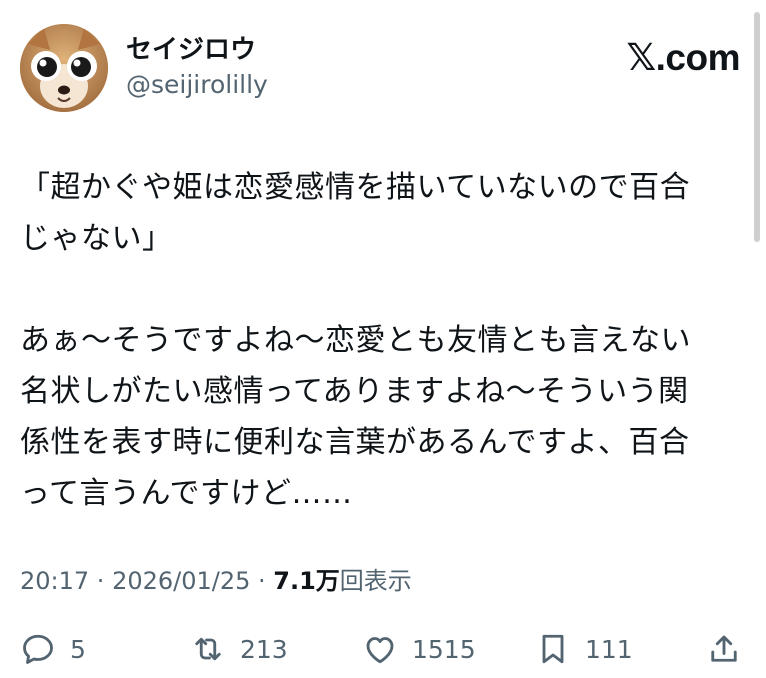 The image size is (766, 678). I want to click on post-date: 2026/01/25, so click(181, 581).